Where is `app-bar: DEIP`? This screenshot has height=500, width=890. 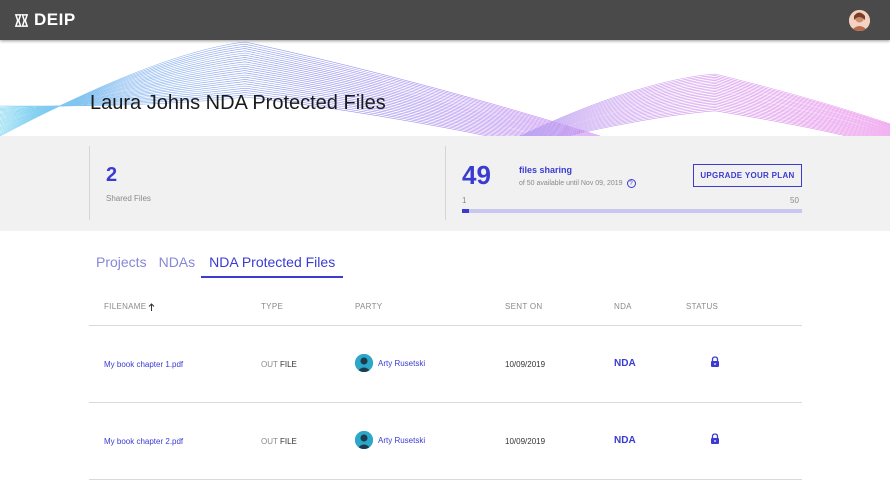 app-bar: DEIP is located at coordinates (445, 20).